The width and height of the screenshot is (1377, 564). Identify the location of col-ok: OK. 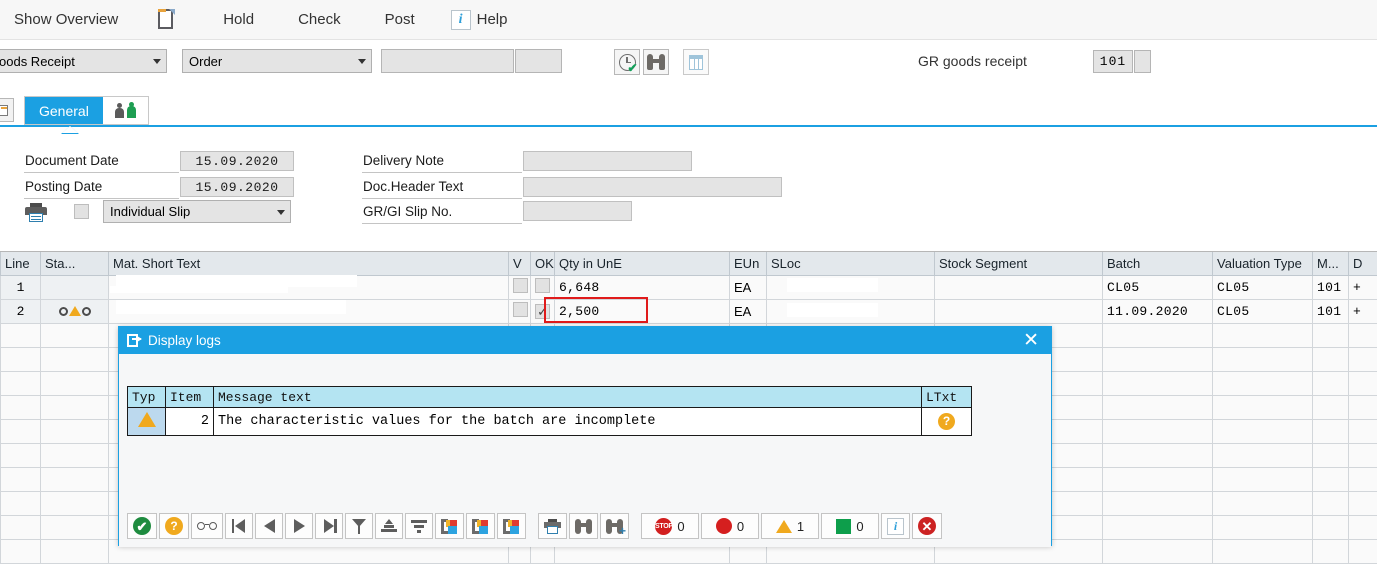
(543, 264).